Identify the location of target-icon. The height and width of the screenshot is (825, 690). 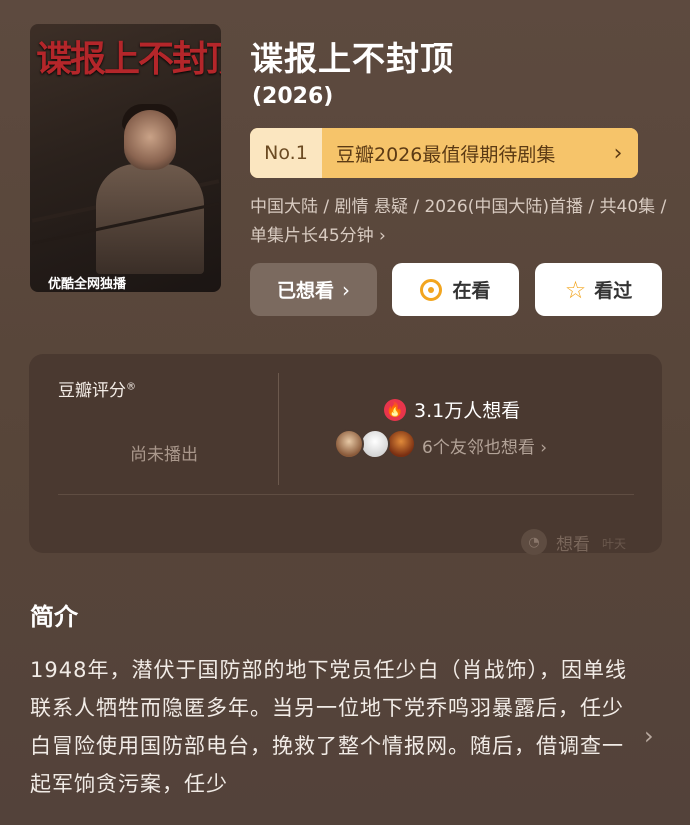
(431, 289).